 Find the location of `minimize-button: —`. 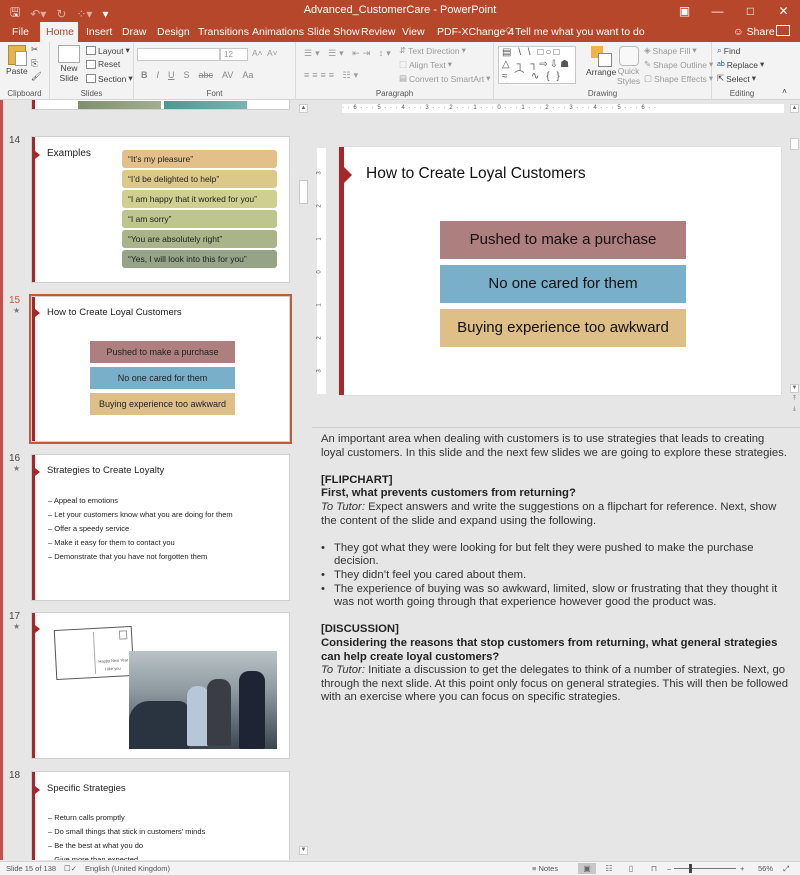

minimize-button: — is located at coordinates (717, 11).